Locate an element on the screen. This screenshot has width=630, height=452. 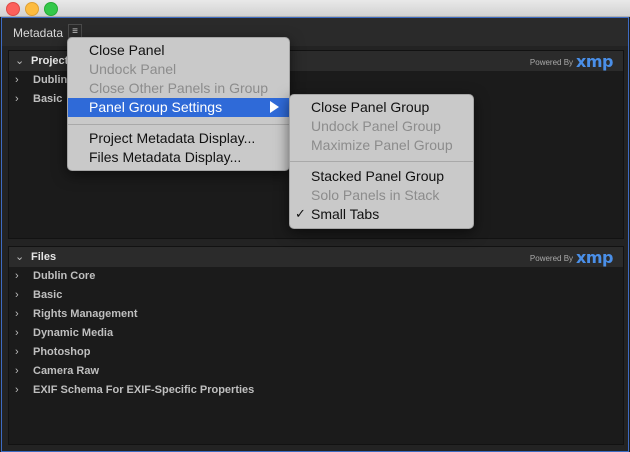
list-item: › Dublin Core is located at coordinates (316, 276).